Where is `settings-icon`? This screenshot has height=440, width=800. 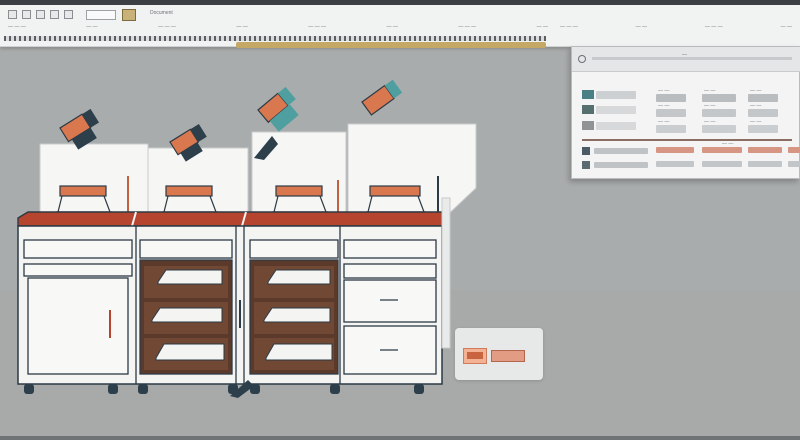
settings-icon is located at coordinates (54, 14).